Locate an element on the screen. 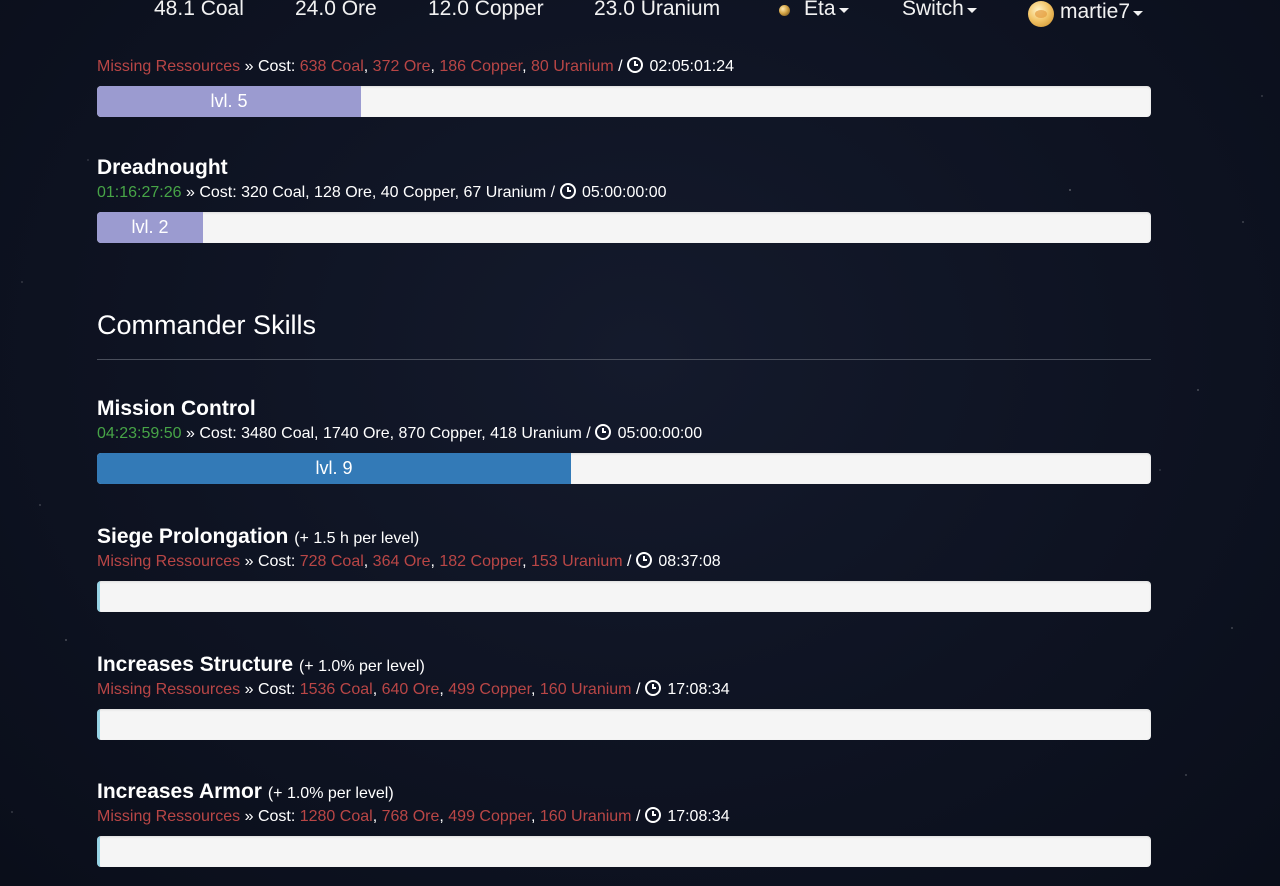 This screenshot has height=886, width=1280. cost-ore: 364 Ore is located at coordinates (401, 561).